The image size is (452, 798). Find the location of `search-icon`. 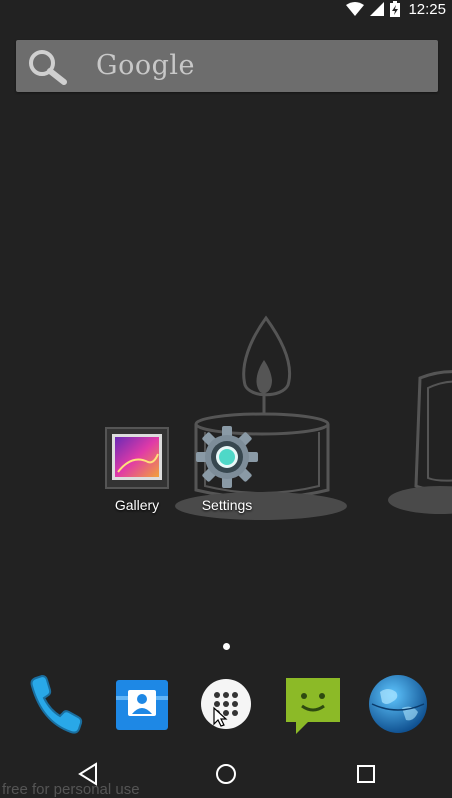

search-icon is located at coordinates (48, 67).